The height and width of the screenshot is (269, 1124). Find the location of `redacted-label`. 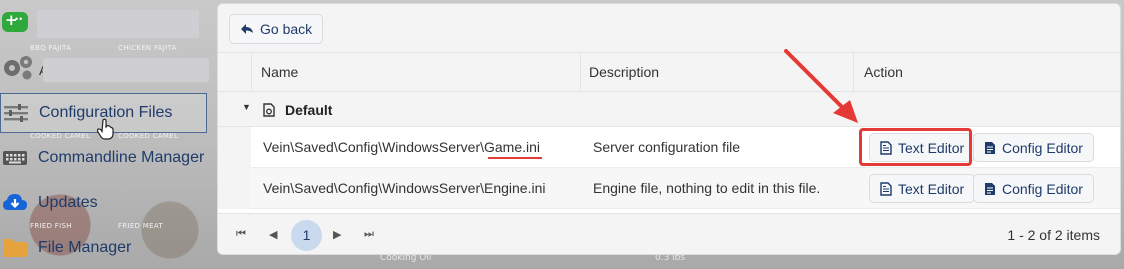

redacted-label is located at coordinates (126, 70).